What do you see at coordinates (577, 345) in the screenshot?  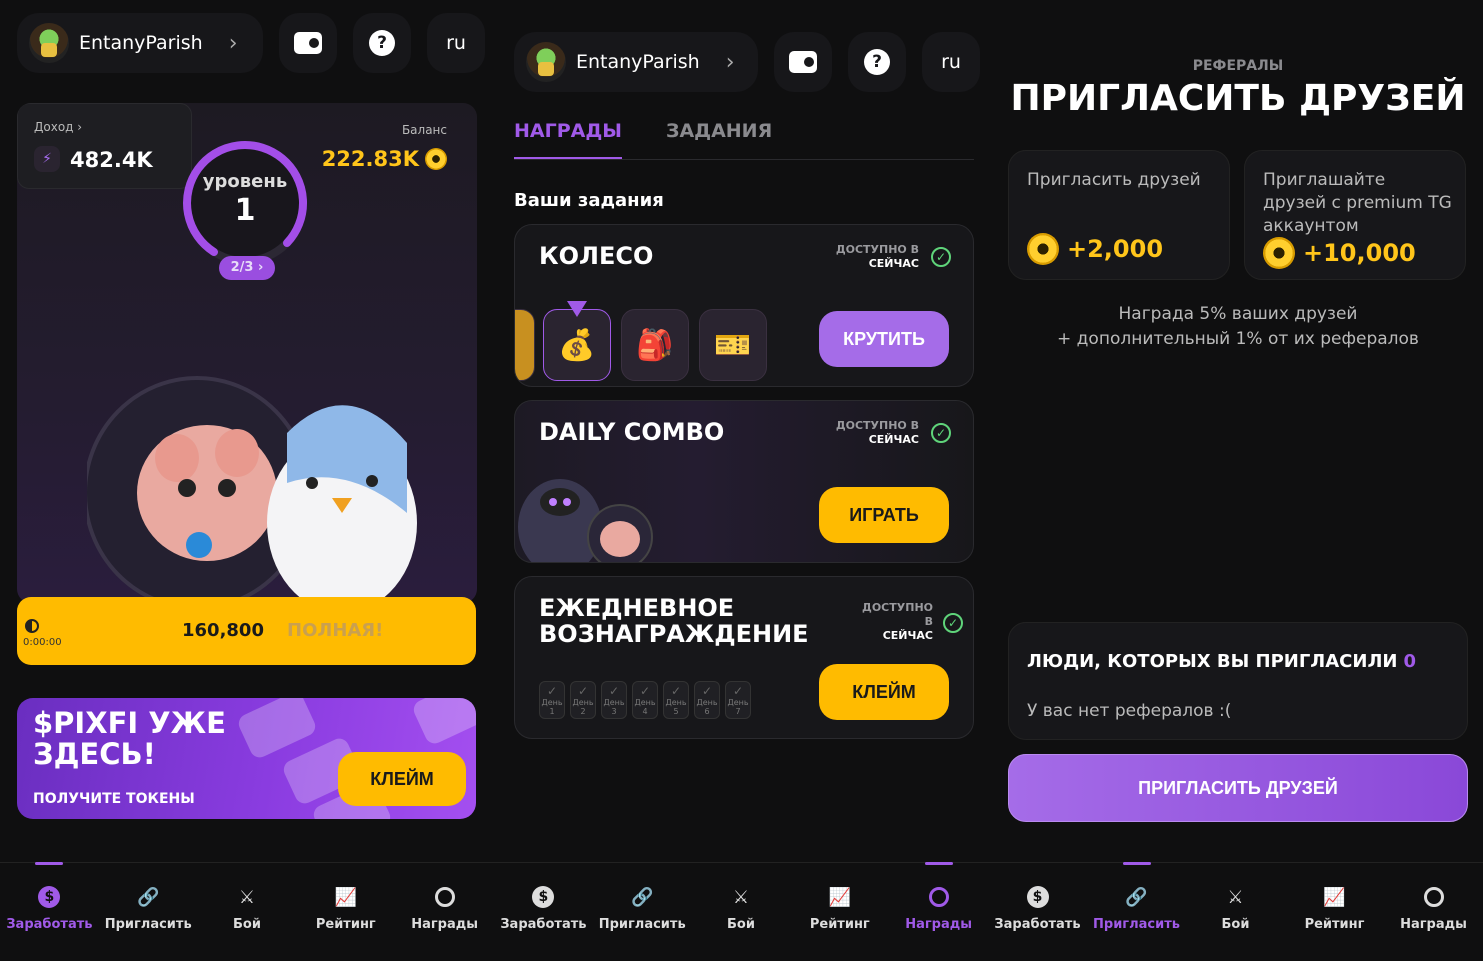 I see `money-bag-icon: 💰` at bounding box center [577, 345].